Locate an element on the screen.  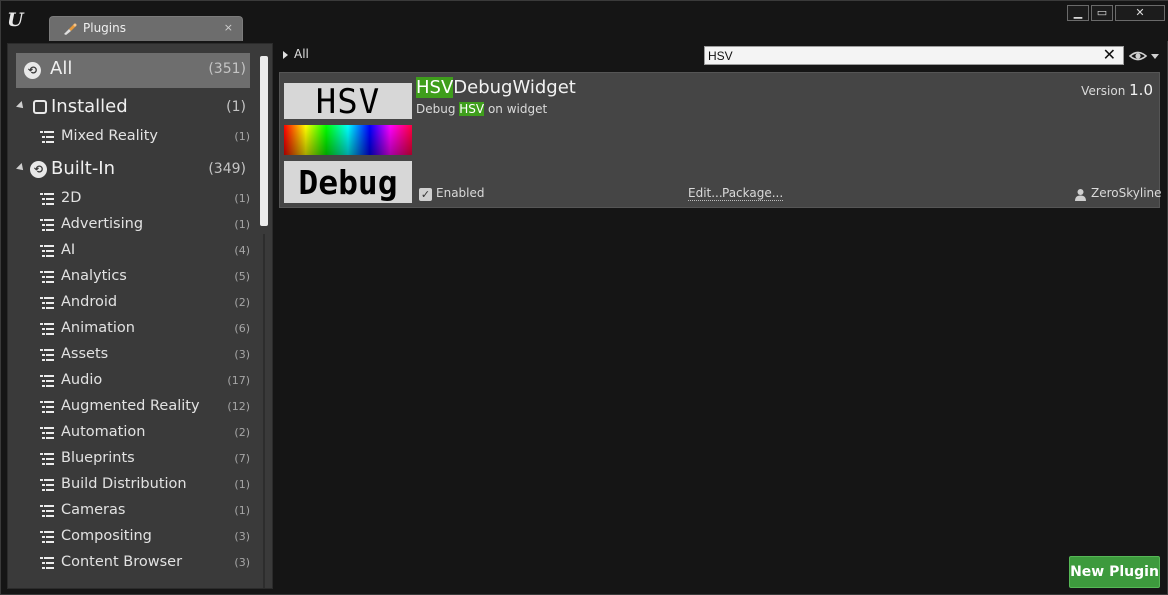
sidebar-item-count: (6) is located at coordinates (242, 328).